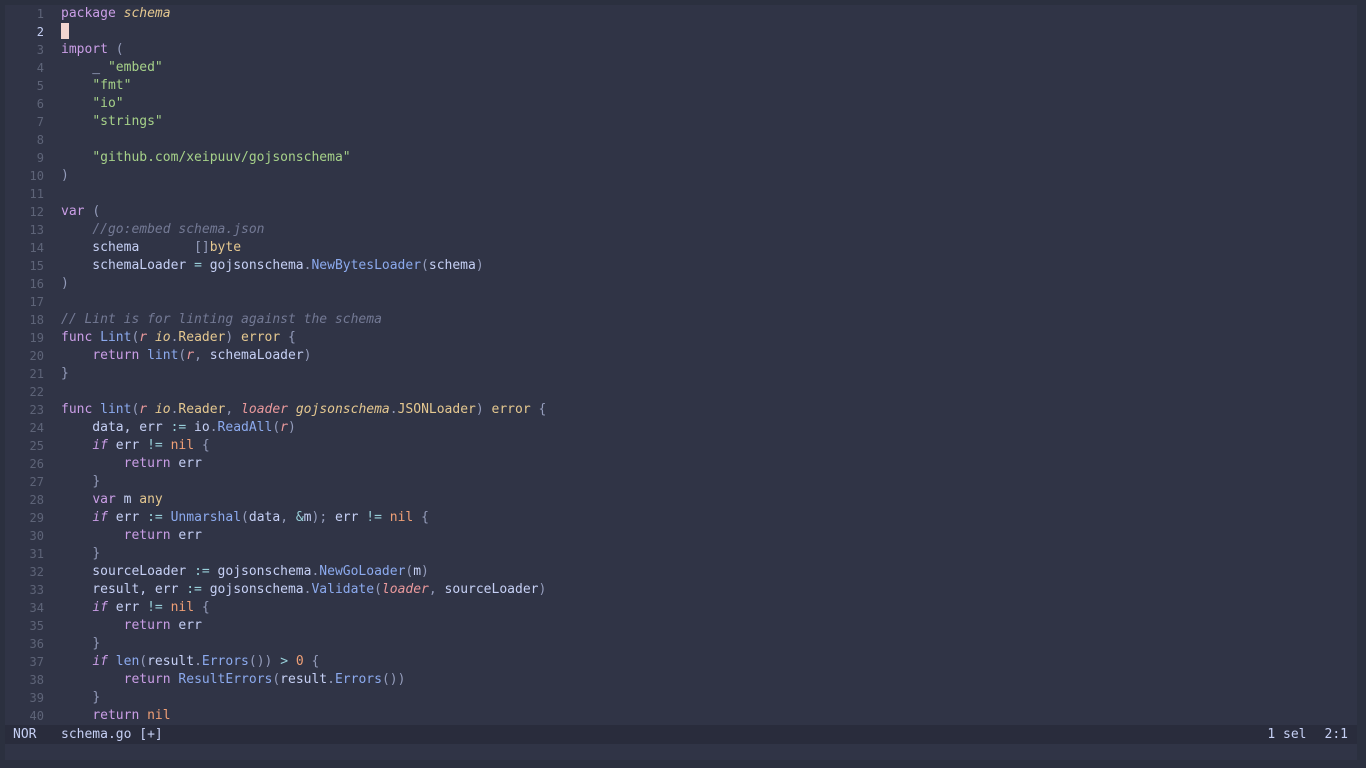 The image size is (1366, 768). What do you see at coordinates (425, 265) in the screenshot?
I see `code-token: (` at bounding box center [425, 265].